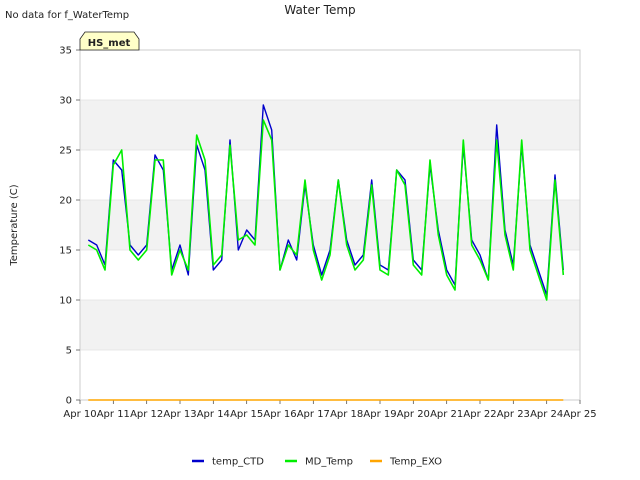  I want to click on x-tick-label: Apr 12, so click(146, 414).